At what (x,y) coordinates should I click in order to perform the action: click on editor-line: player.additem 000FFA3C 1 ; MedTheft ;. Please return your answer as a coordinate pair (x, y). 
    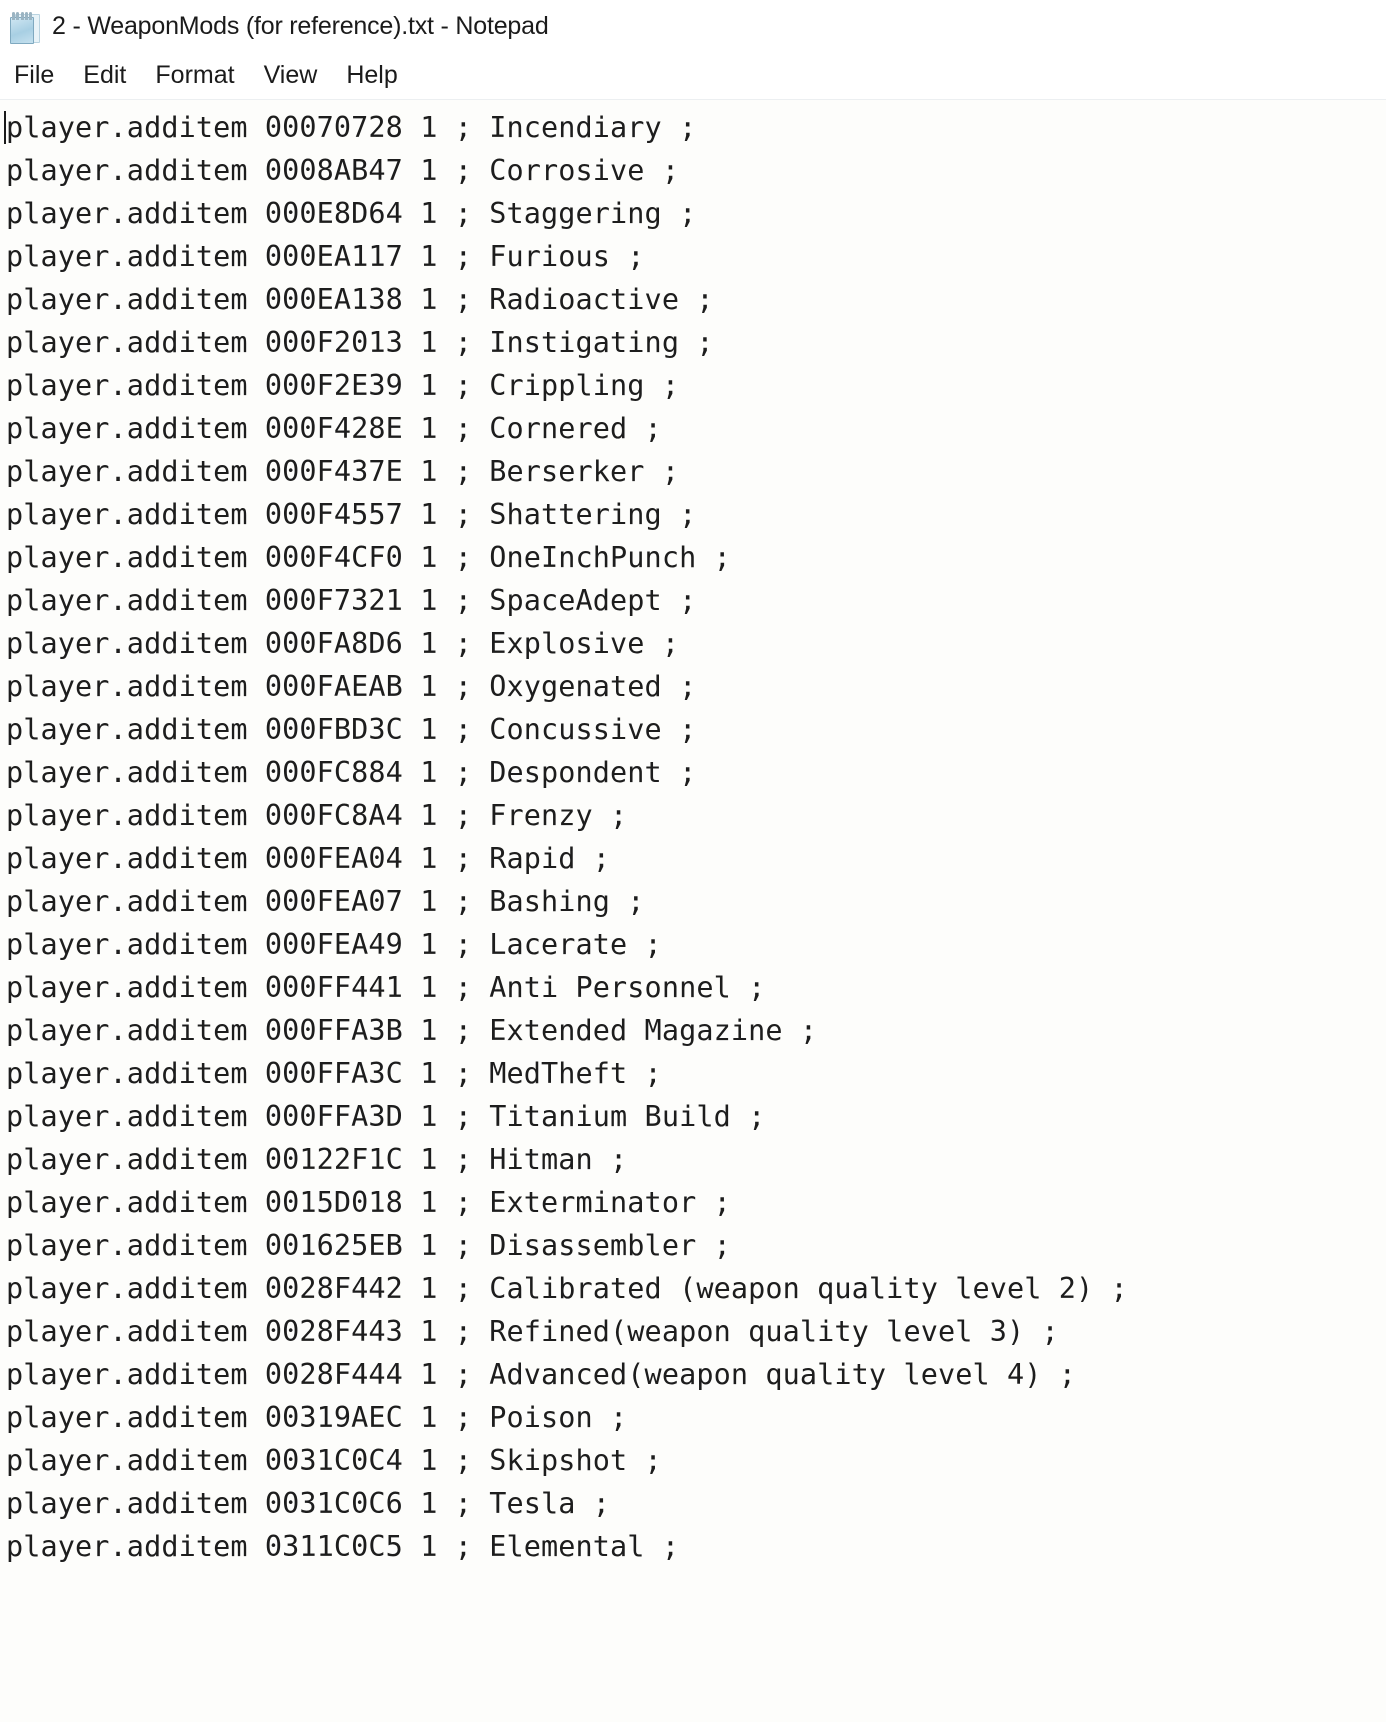
    Looking at the image, I should click on (334, 1073).